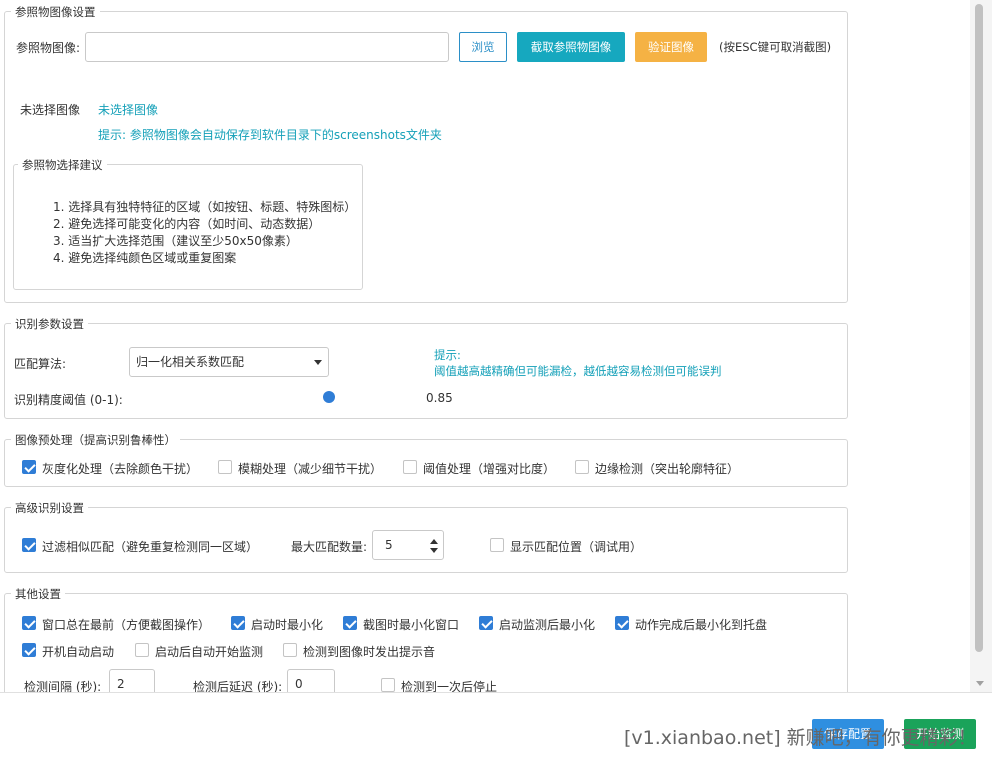  I want to click on verify-image-button: 验证图像, so click(671, 47).